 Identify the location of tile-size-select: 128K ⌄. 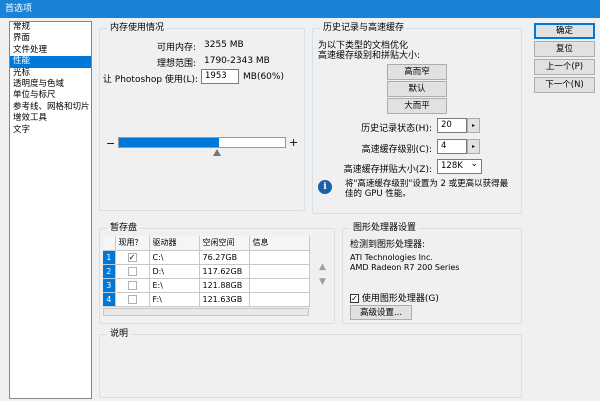
(459, 166).